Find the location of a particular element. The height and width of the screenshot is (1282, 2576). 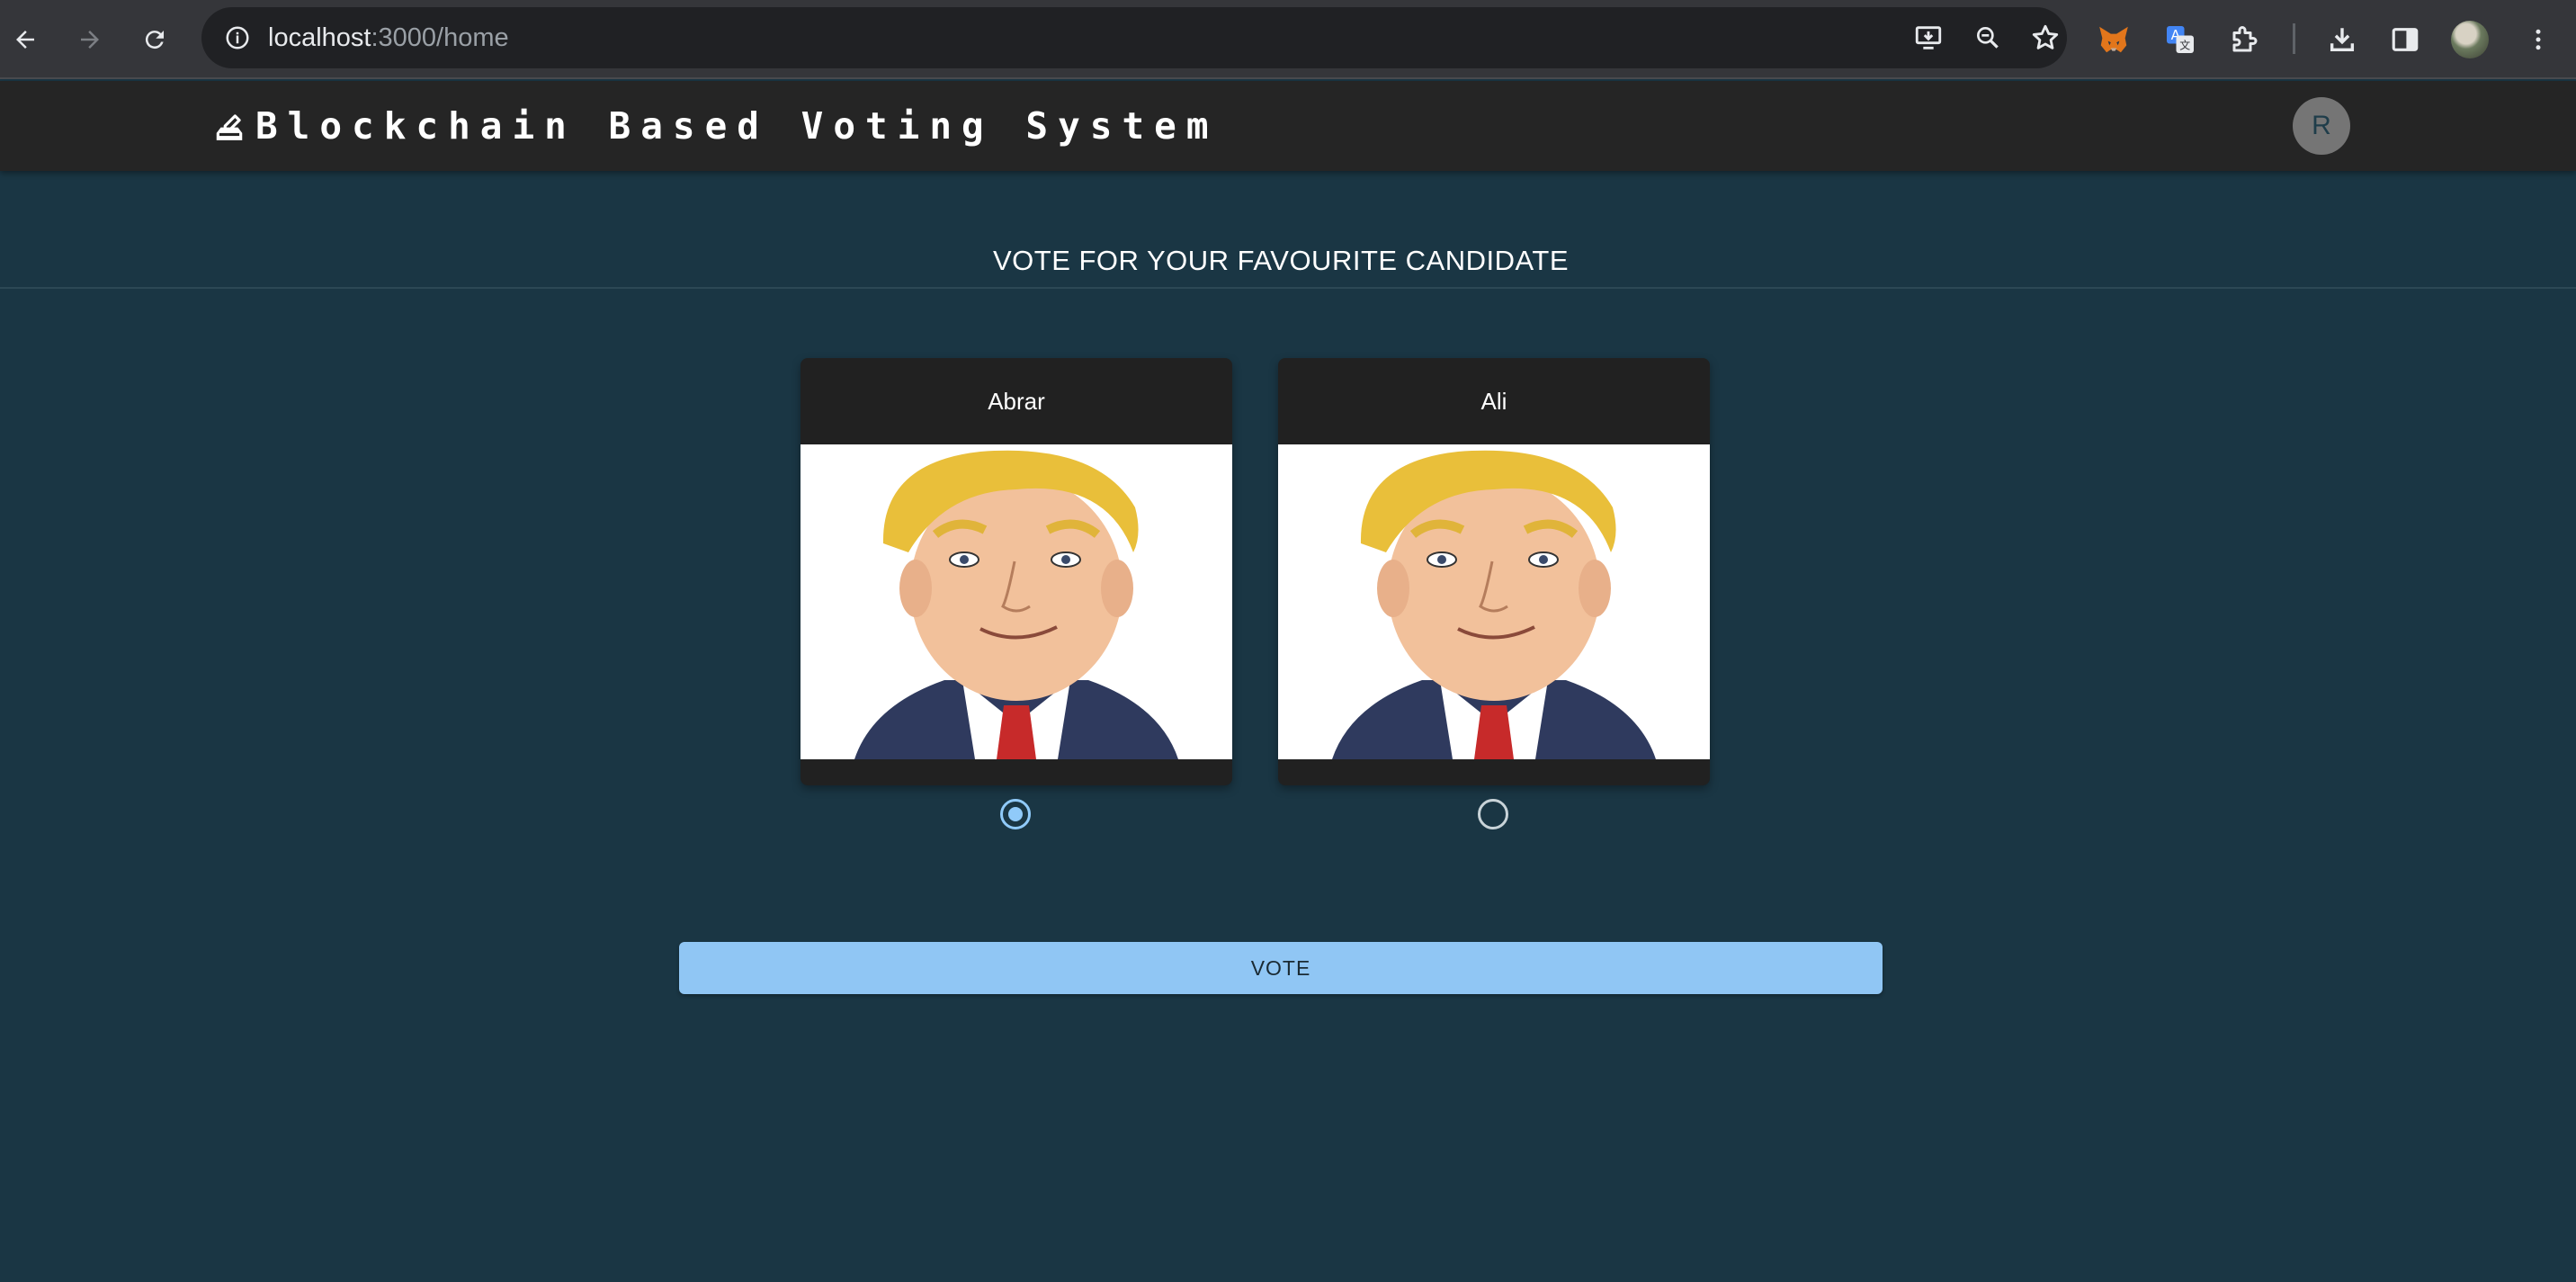

bookmark-star-icon is located at coordinates (2045, 38).